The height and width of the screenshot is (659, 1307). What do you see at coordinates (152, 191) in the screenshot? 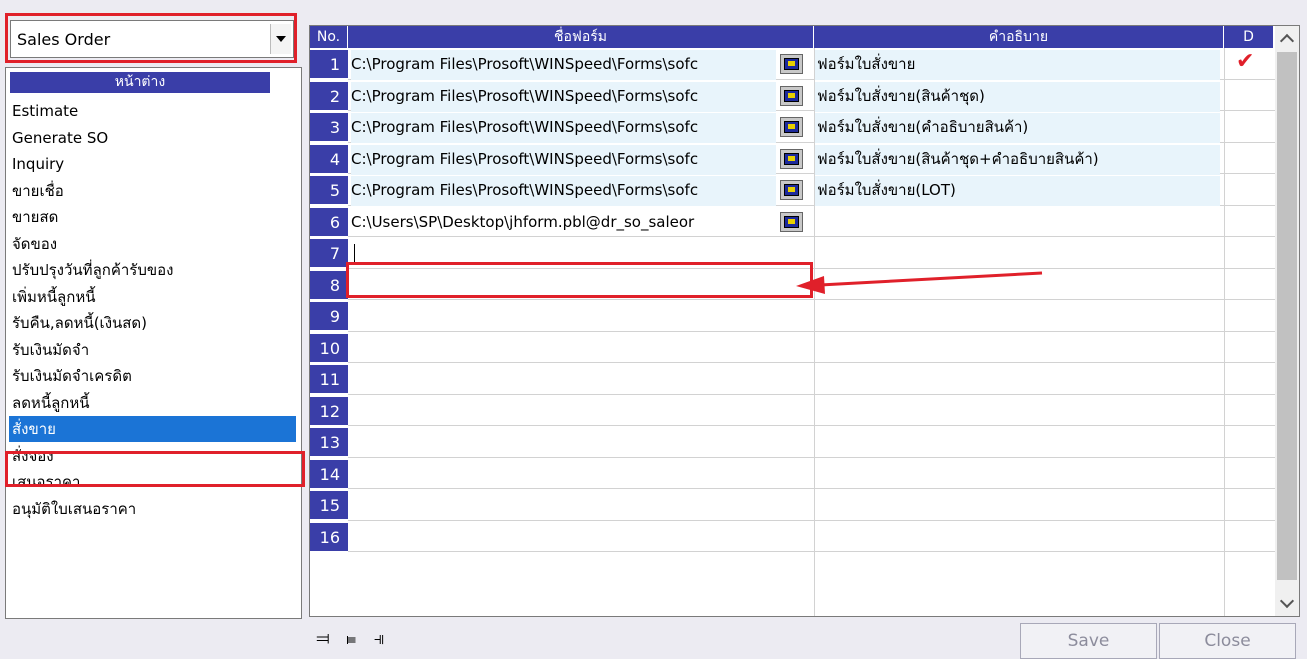
I see `window-list-item: ขายเชื่อ` at bounding box center [152, 191].